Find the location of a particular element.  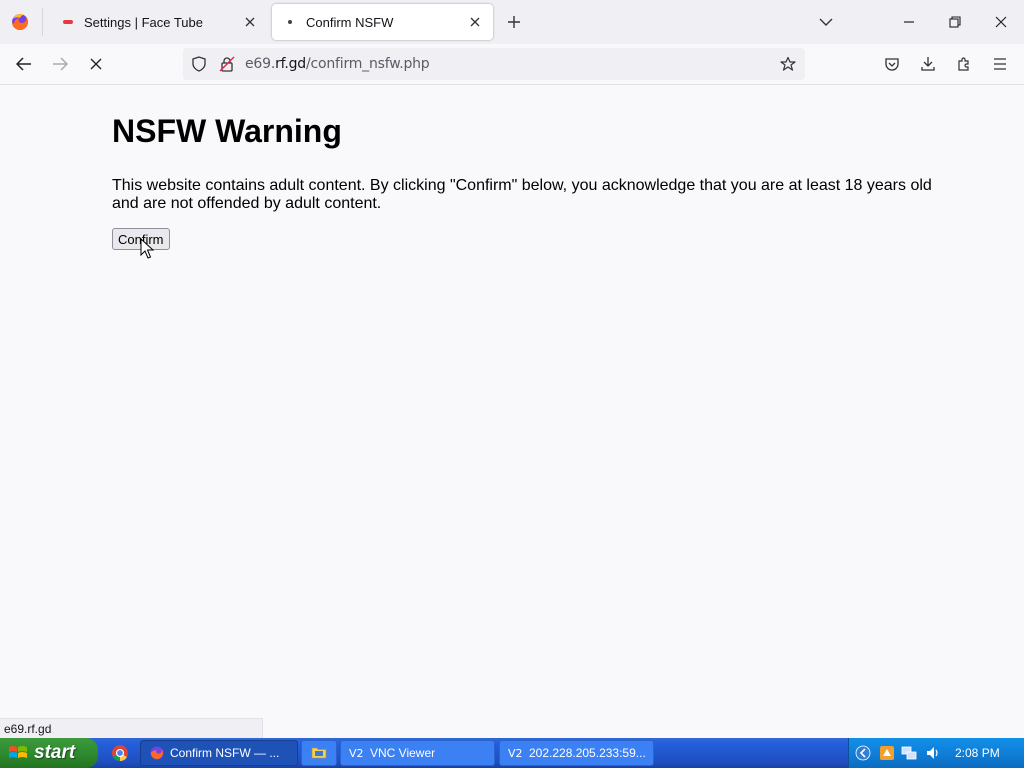

clock: 2:08 PM is located at coordinates (977, 753).